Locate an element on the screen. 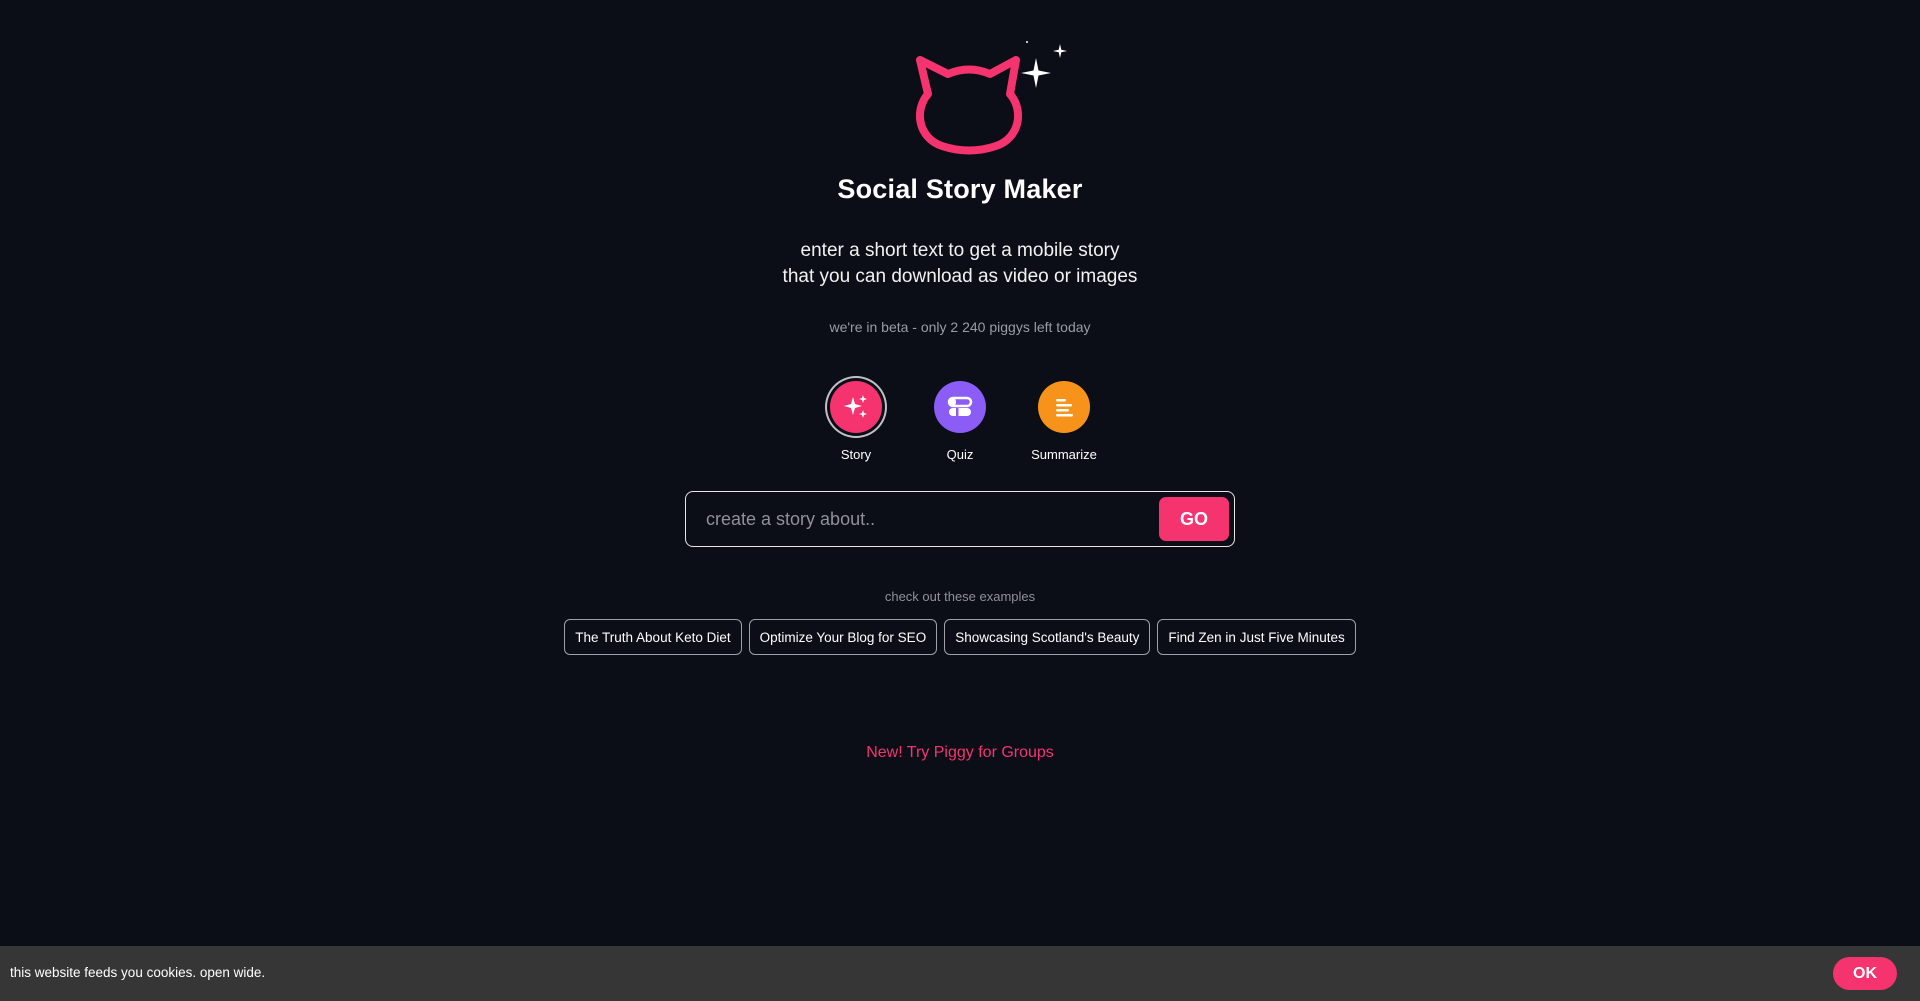  mode-quiz-circle is located at coordinates (960, 407).